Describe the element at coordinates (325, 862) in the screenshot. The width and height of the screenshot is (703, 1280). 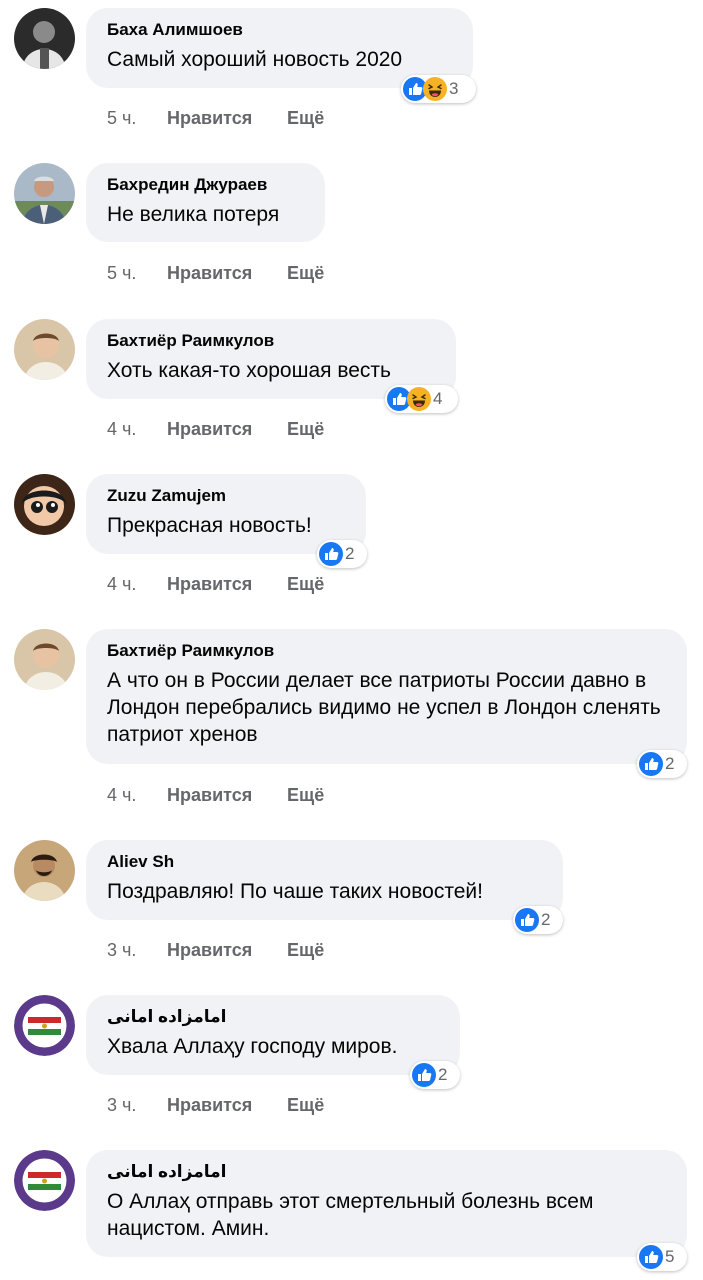
I see `comment-author: Aliev Sh` at that location.